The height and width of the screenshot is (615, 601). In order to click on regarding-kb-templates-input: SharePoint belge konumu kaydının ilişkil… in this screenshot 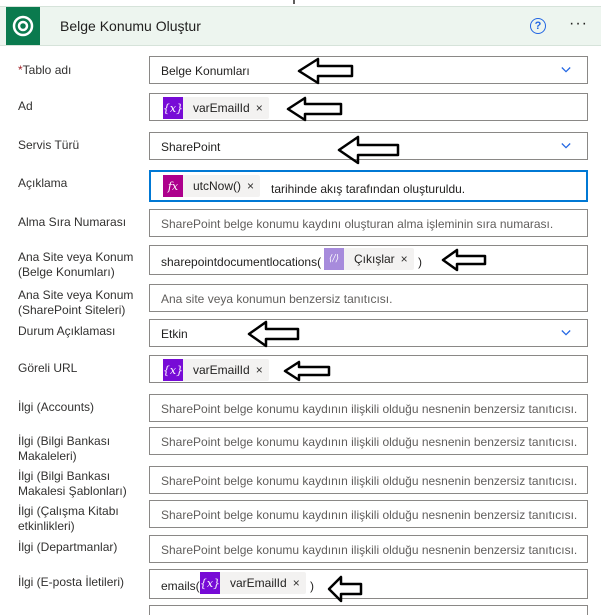, I will do `click(368, 480)`.